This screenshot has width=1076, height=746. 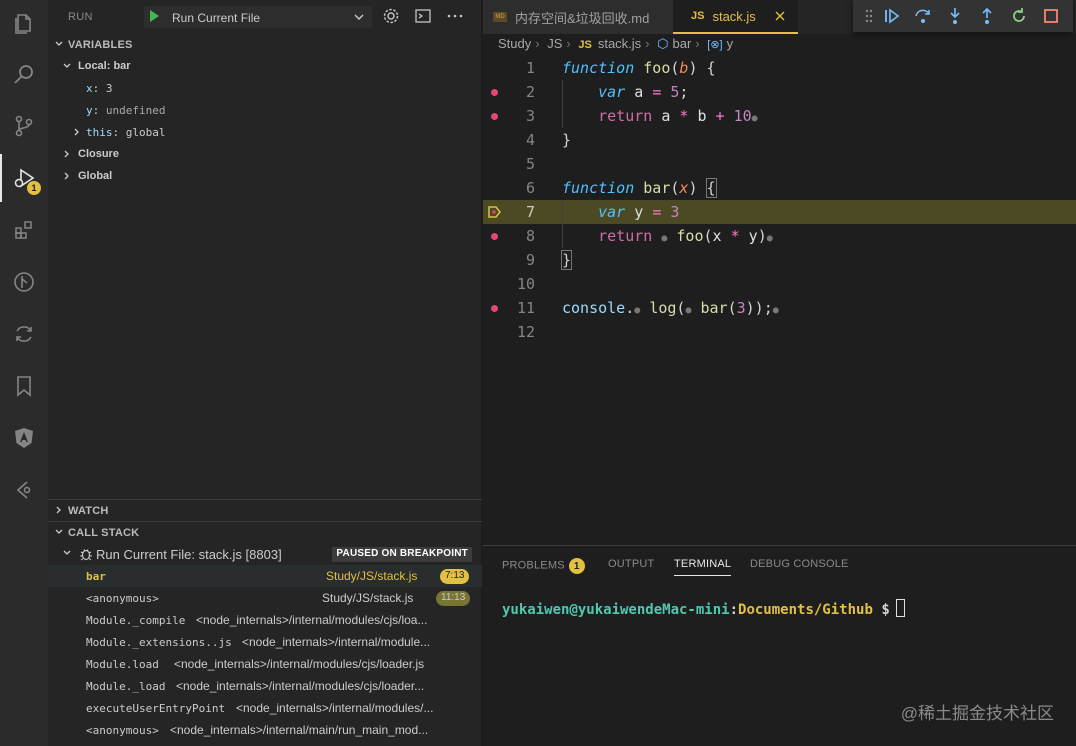 What do you see at coordinates (1019, 16) in the screenshot?
I see `restart-icon` at bounding box center [1019, 16].